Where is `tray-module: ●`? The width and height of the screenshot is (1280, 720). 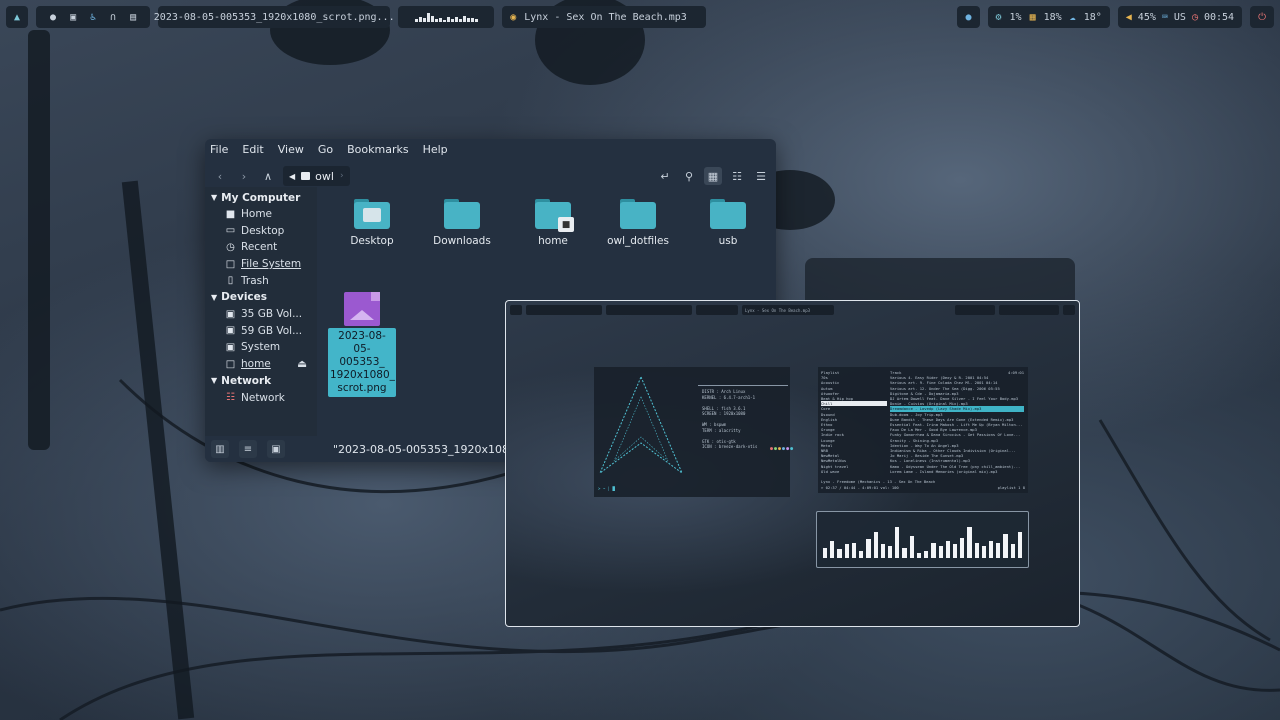 tray-module: ● is located at coordinates (968, 17).